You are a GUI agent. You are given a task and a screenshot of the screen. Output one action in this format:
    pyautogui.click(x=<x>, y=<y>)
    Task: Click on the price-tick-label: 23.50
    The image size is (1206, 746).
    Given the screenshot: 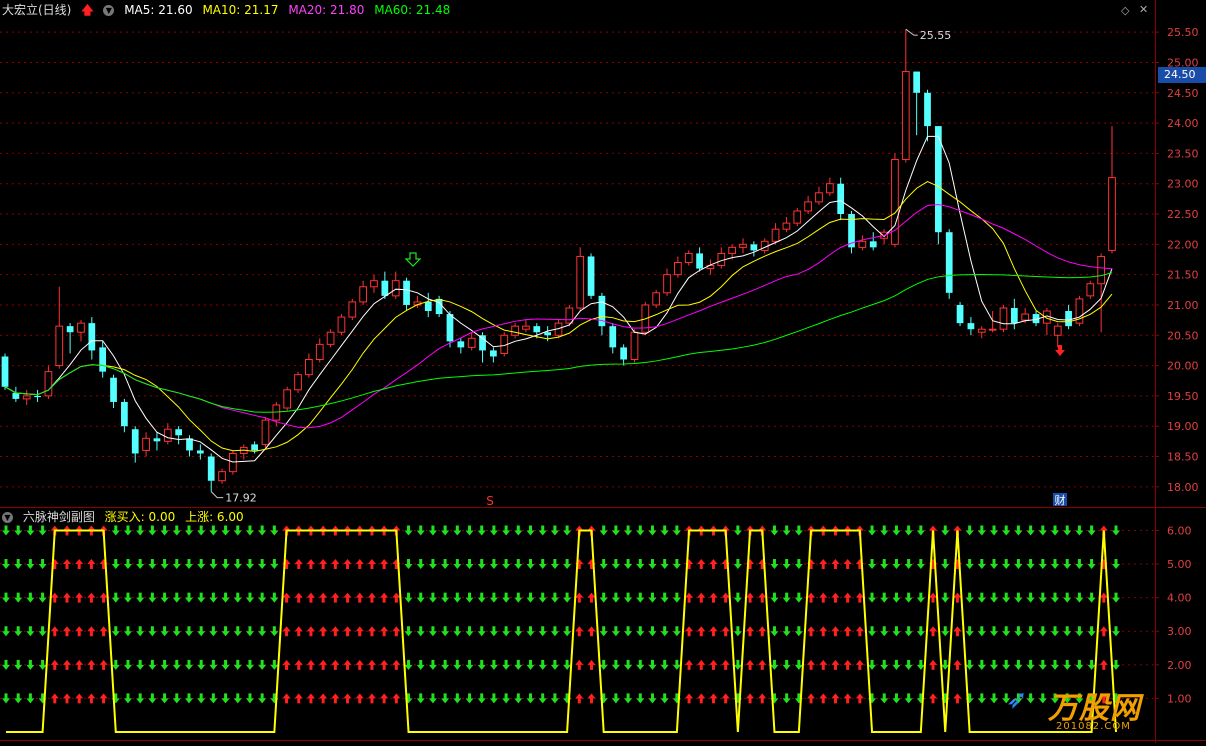 What is the action you would take?
    pyautogui.click(x=1183, y=153)
    